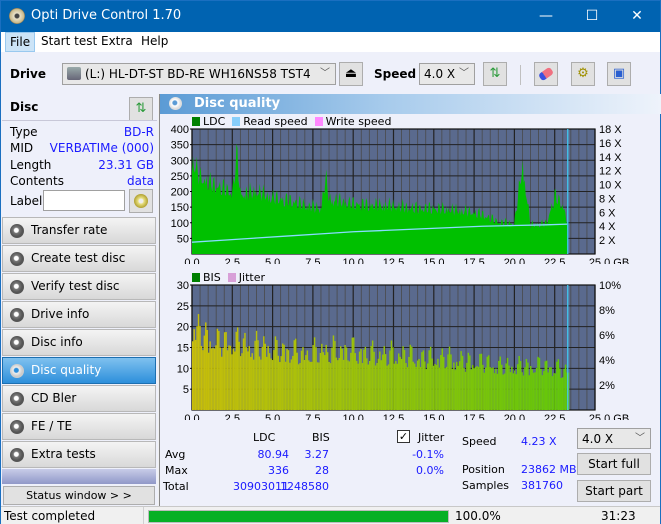  What do you see at coordinates (607, 227) in the screenshot?
I see `y2-tick-label: 4 X` at bounding box center [607, 227].